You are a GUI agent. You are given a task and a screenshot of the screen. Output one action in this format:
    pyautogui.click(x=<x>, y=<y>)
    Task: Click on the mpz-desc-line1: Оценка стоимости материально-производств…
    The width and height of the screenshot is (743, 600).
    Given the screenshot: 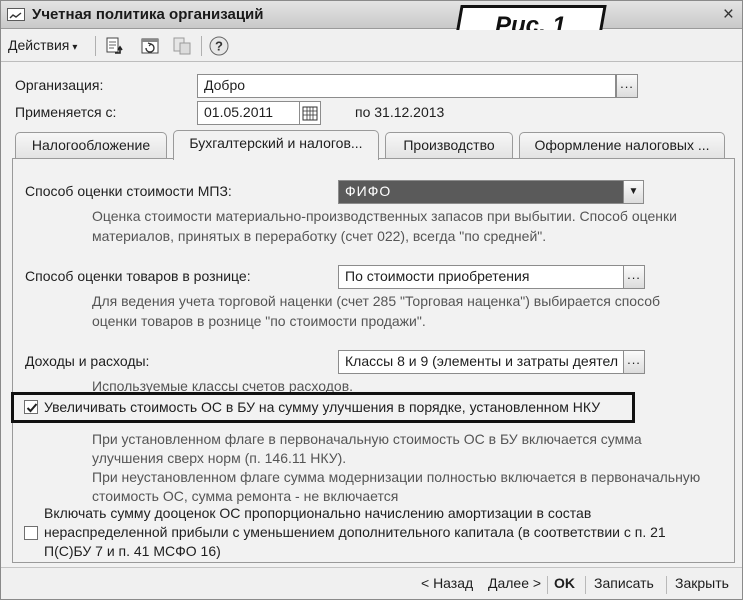 What is the action you would take?
    pyautogui.click(x=384, y=216)
    